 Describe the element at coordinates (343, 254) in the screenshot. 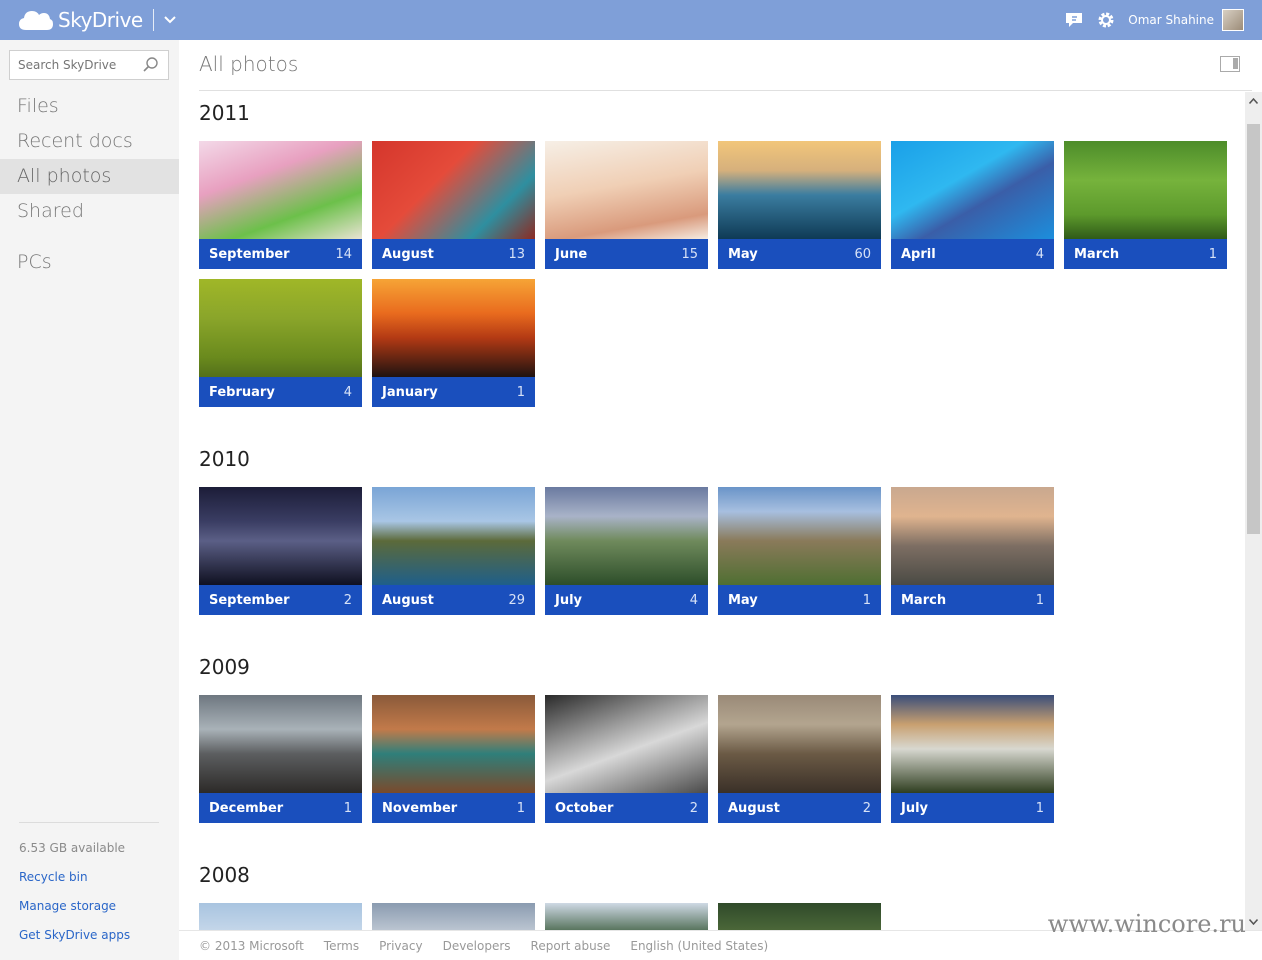

I see `album-count: 14` at that location.